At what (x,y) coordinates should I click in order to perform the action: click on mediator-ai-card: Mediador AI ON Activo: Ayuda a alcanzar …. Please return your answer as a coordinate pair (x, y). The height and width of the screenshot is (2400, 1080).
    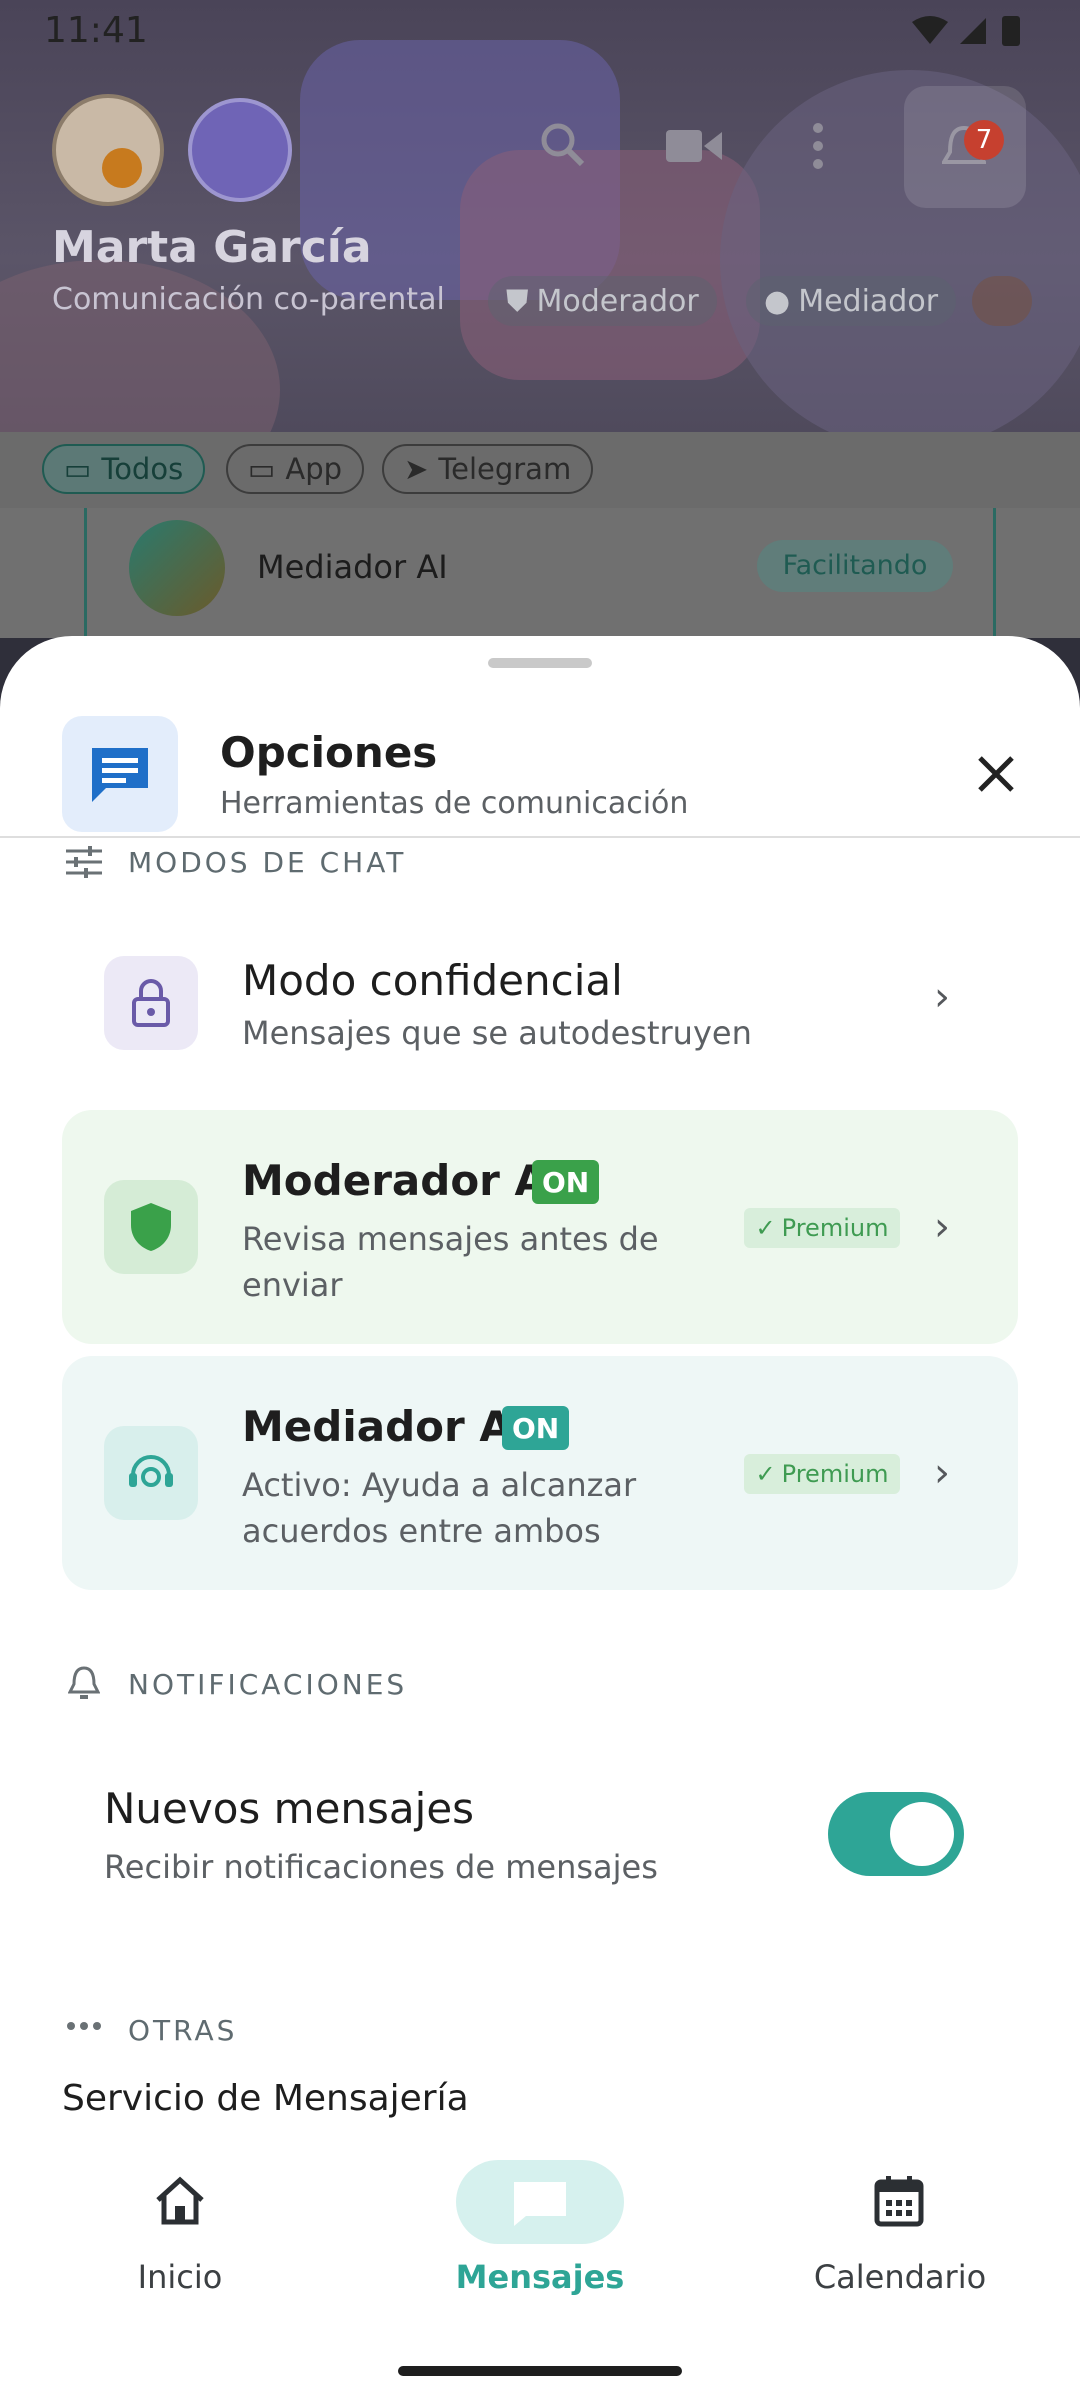
    Looking at the image, I should click on (540, 1473).